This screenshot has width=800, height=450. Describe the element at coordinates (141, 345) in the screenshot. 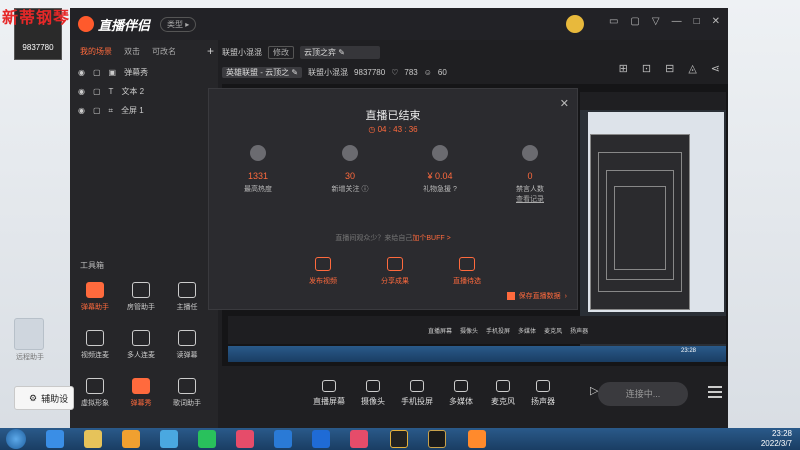

I see `tool-multi-link: 多人连麦` at that location.